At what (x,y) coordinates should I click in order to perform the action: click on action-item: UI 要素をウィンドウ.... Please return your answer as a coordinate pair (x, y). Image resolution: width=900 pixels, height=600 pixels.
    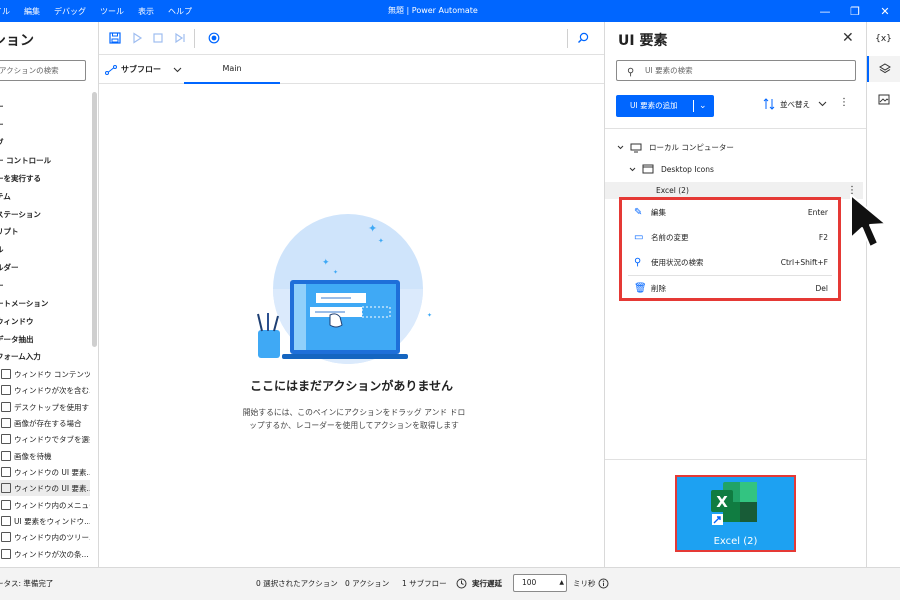
    Looking at the image, I should click on (45, 521).